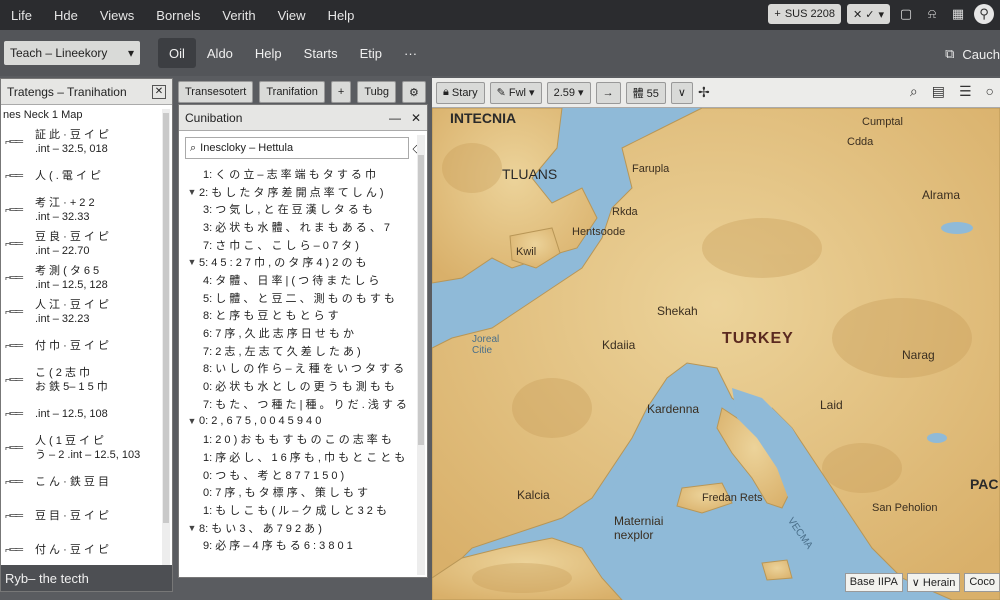 This screenshot has width=1000, height=600. Describe the element at coordinates (568, 92) in the screenshot. I see `zoom-dropdown: 2.59 ▾` at that location.